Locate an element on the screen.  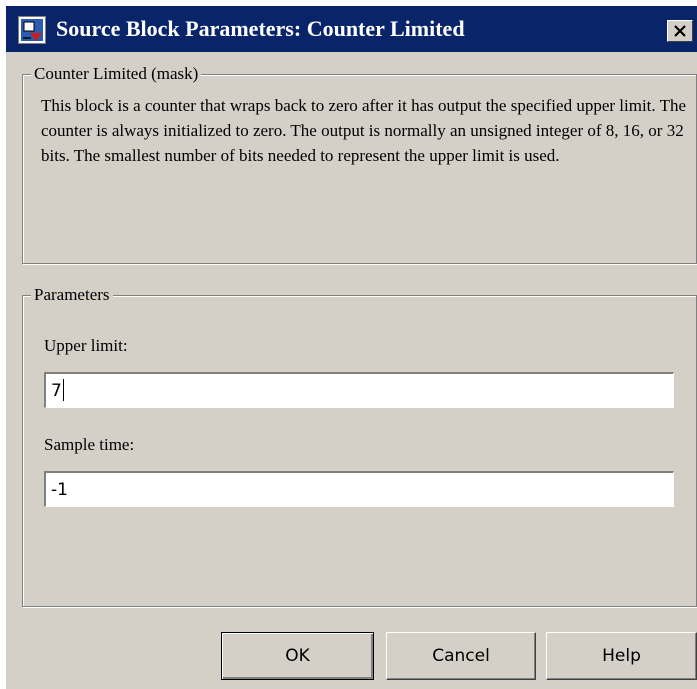
window-title: Source Block Parameters: Counter Limited is located at coordinates (260, 28).